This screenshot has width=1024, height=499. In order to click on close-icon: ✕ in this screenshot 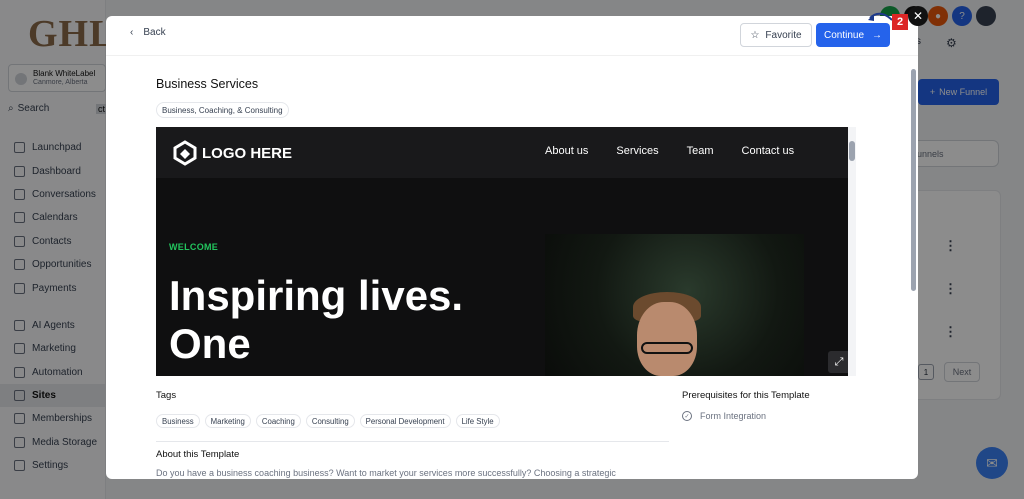, I will do `click(918, 16)`.